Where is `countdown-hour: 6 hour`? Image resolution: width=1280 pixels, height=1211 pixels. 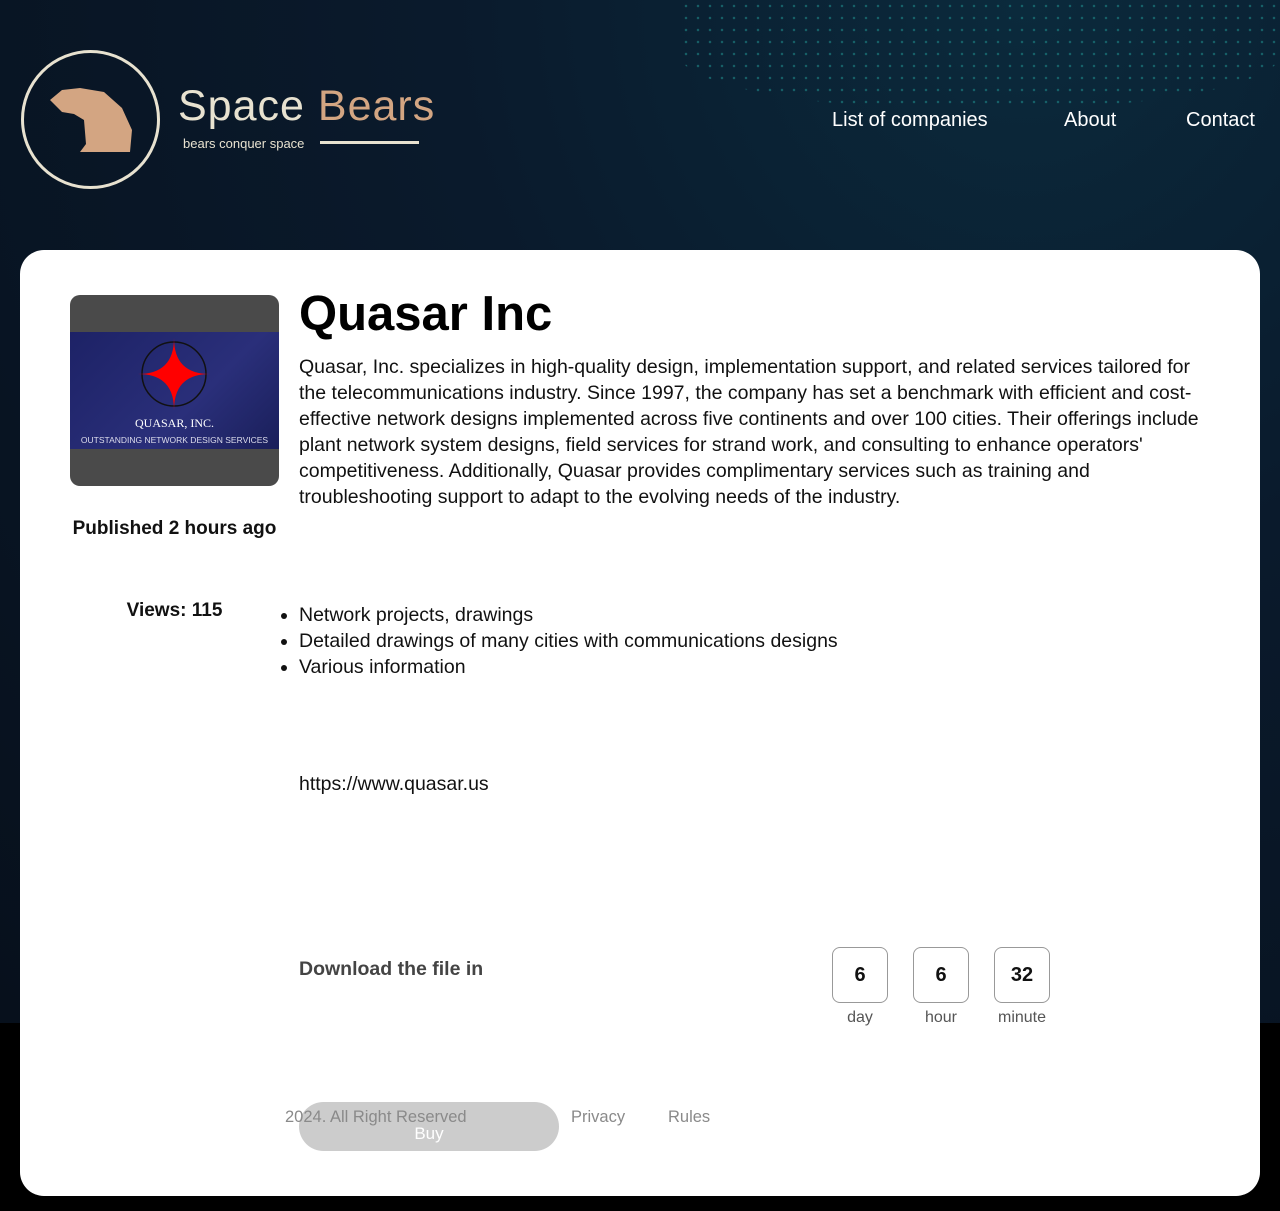
countdown-hour: 6 hour is located at coordinates (941, 987).